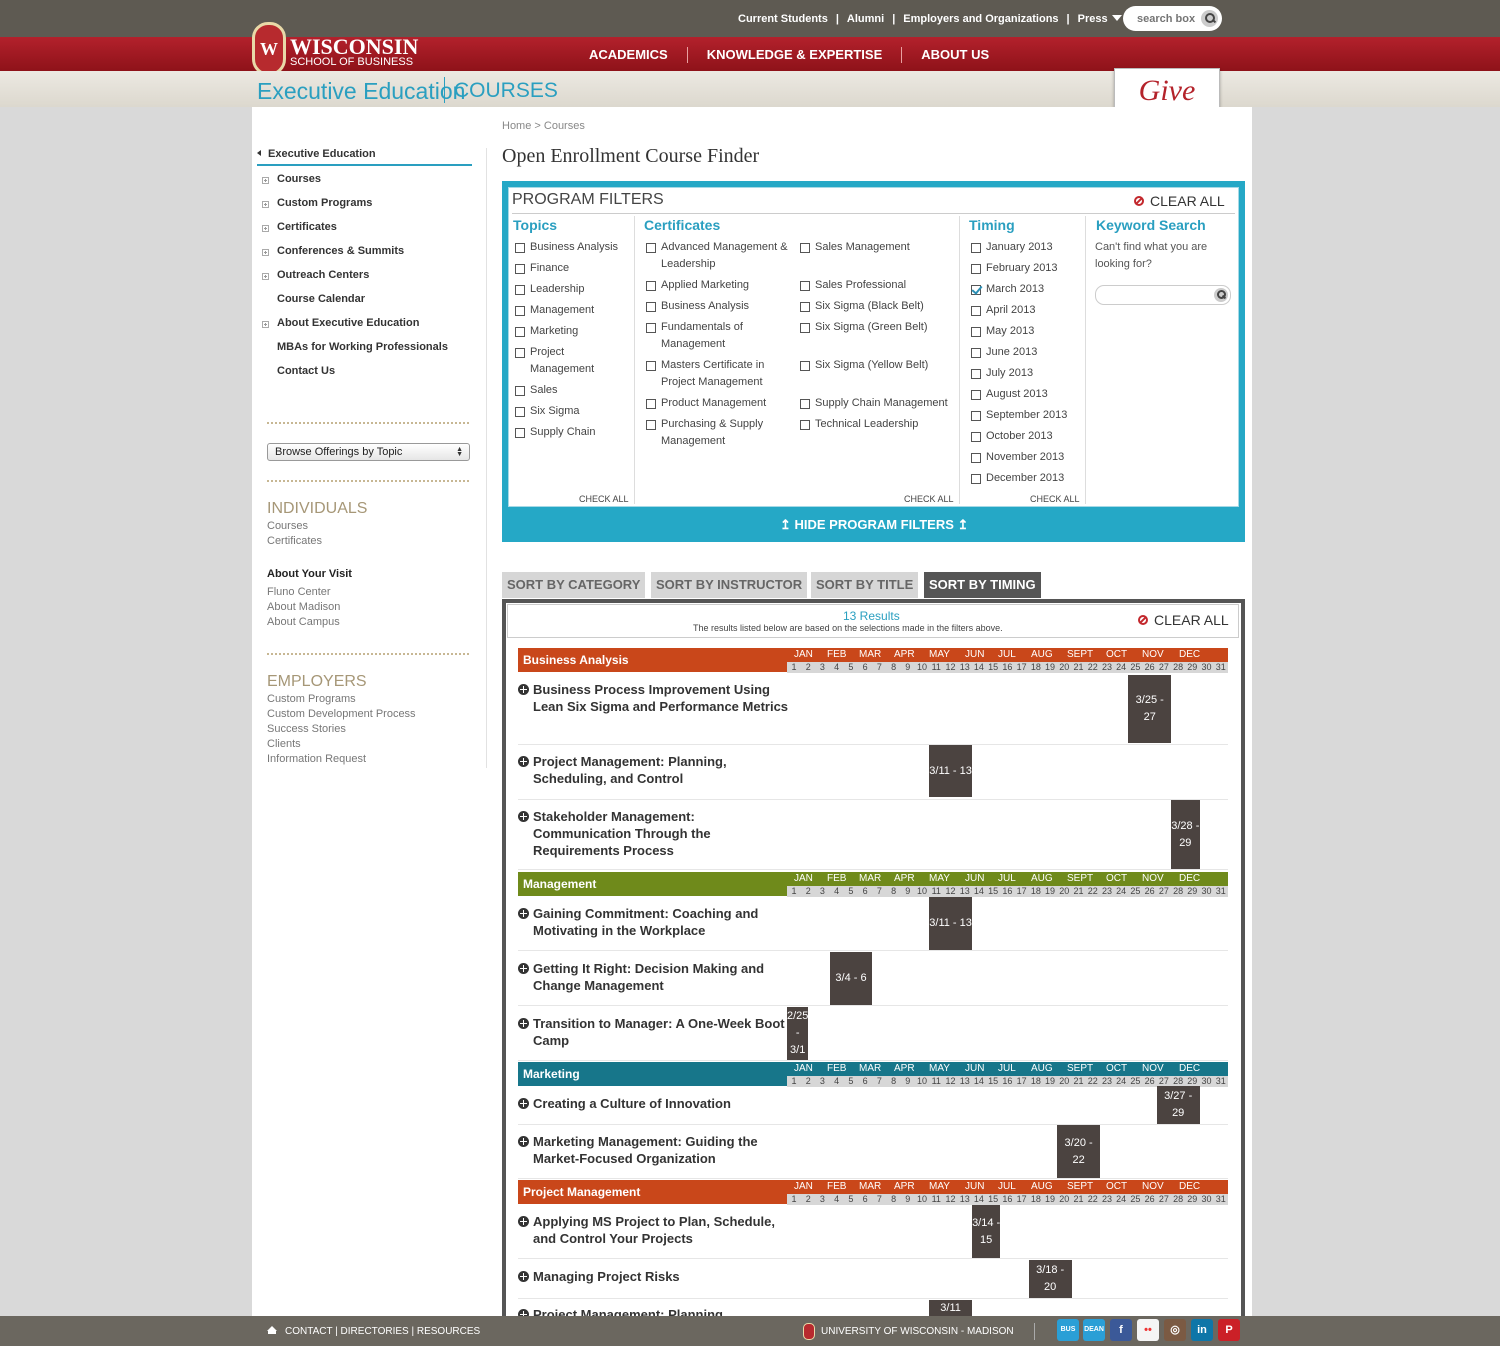 The image size is (1500, 1346). What do you see at coordinates (982, 585) in the screenshot?
I see `tab-sort-timing: SORT BY TIMING` at bounding box center [982, 585].